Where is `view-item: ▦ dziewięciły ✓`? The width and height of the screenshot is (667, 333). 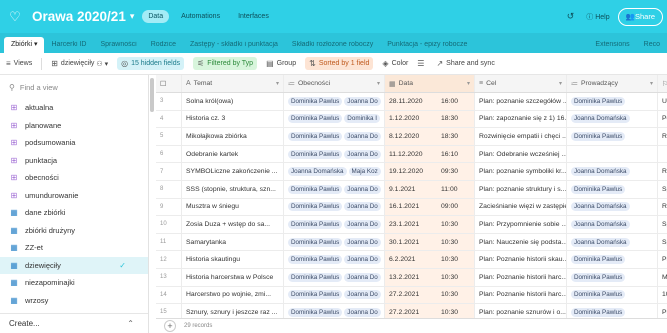 view-item: ▦ dziewięciły ✓ is located at coordinates (74, 265).